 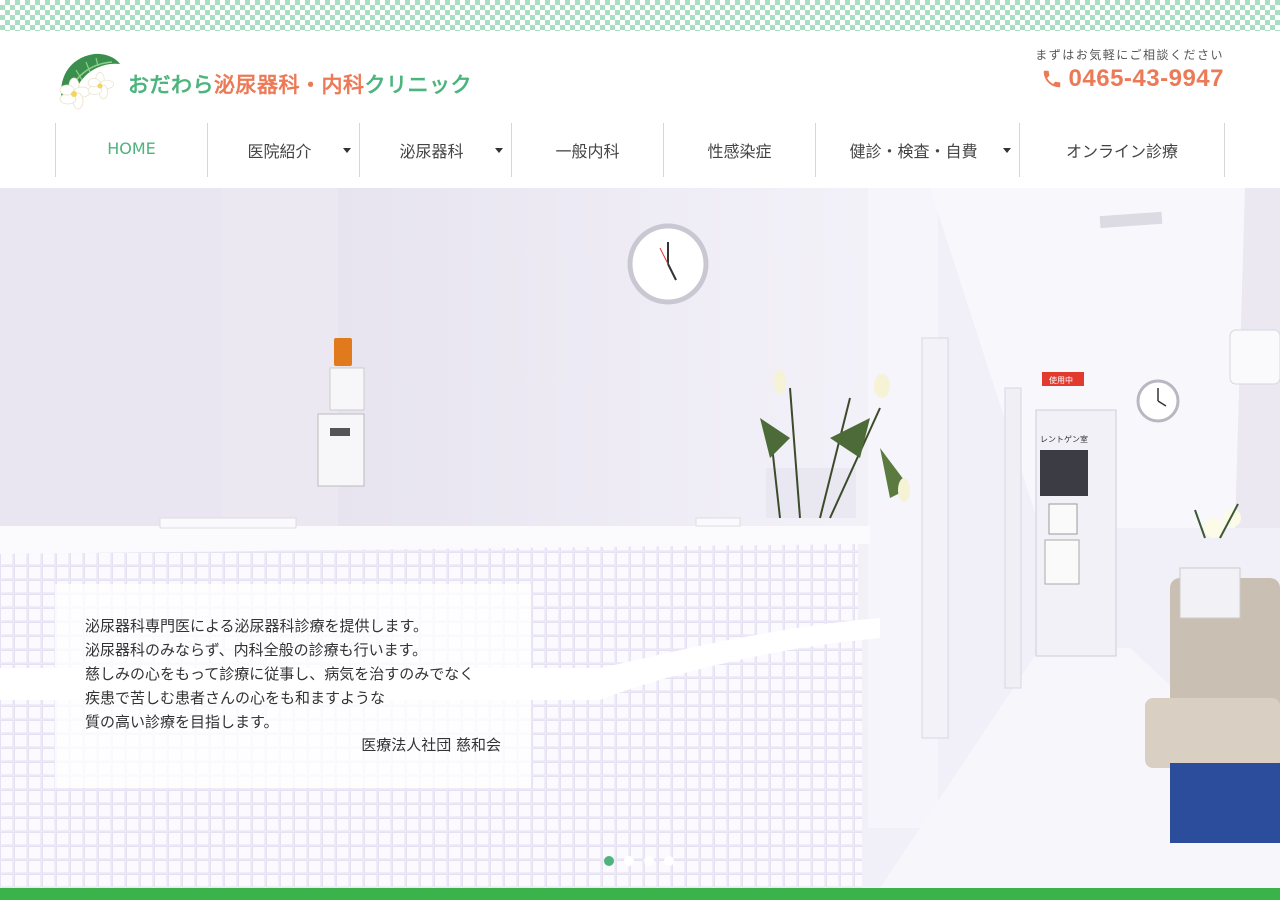 What do you see at coordinates (1064, 439) in the screenshot?
I see `xray-room-sign: レントゲン室` at bounding box center [1064, 439].